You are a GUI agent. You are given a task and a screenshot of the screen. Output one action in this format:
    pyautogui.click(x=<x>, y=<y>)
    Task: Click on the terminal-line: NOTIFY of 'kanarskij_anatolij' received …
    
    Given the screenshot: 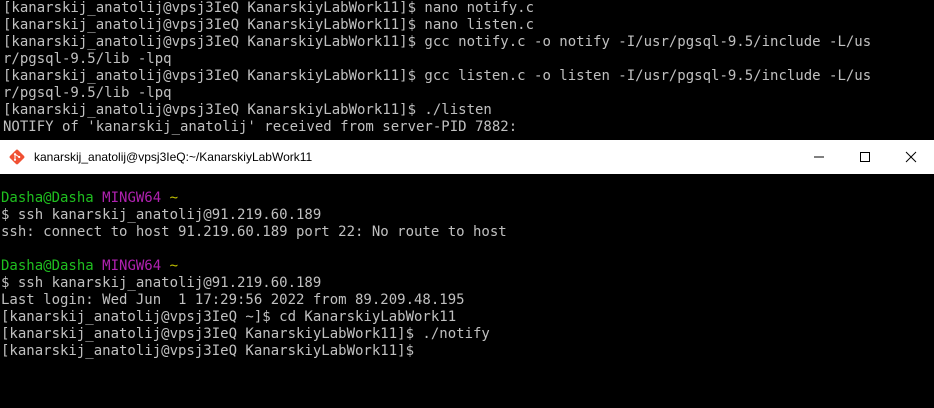 What is the action you would take?
    pyautogui.click(x=260, y=127)
    